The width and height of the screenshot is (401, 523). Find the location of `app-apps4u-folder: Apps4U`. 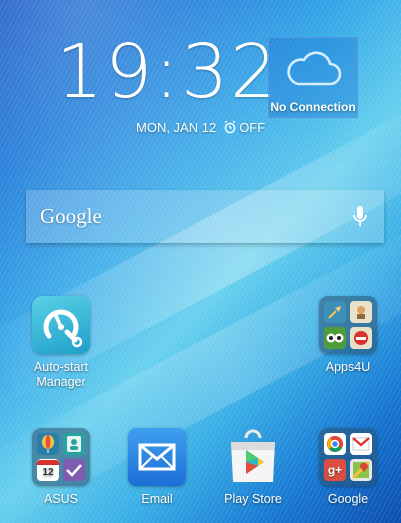

app-apps4u-folder: Apps4U is located at coordinates (348, 335).